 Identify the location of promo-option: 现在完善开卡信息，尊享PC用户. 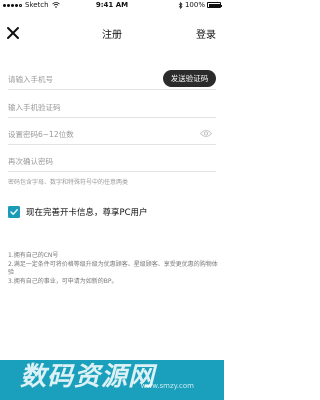
(112, 212).